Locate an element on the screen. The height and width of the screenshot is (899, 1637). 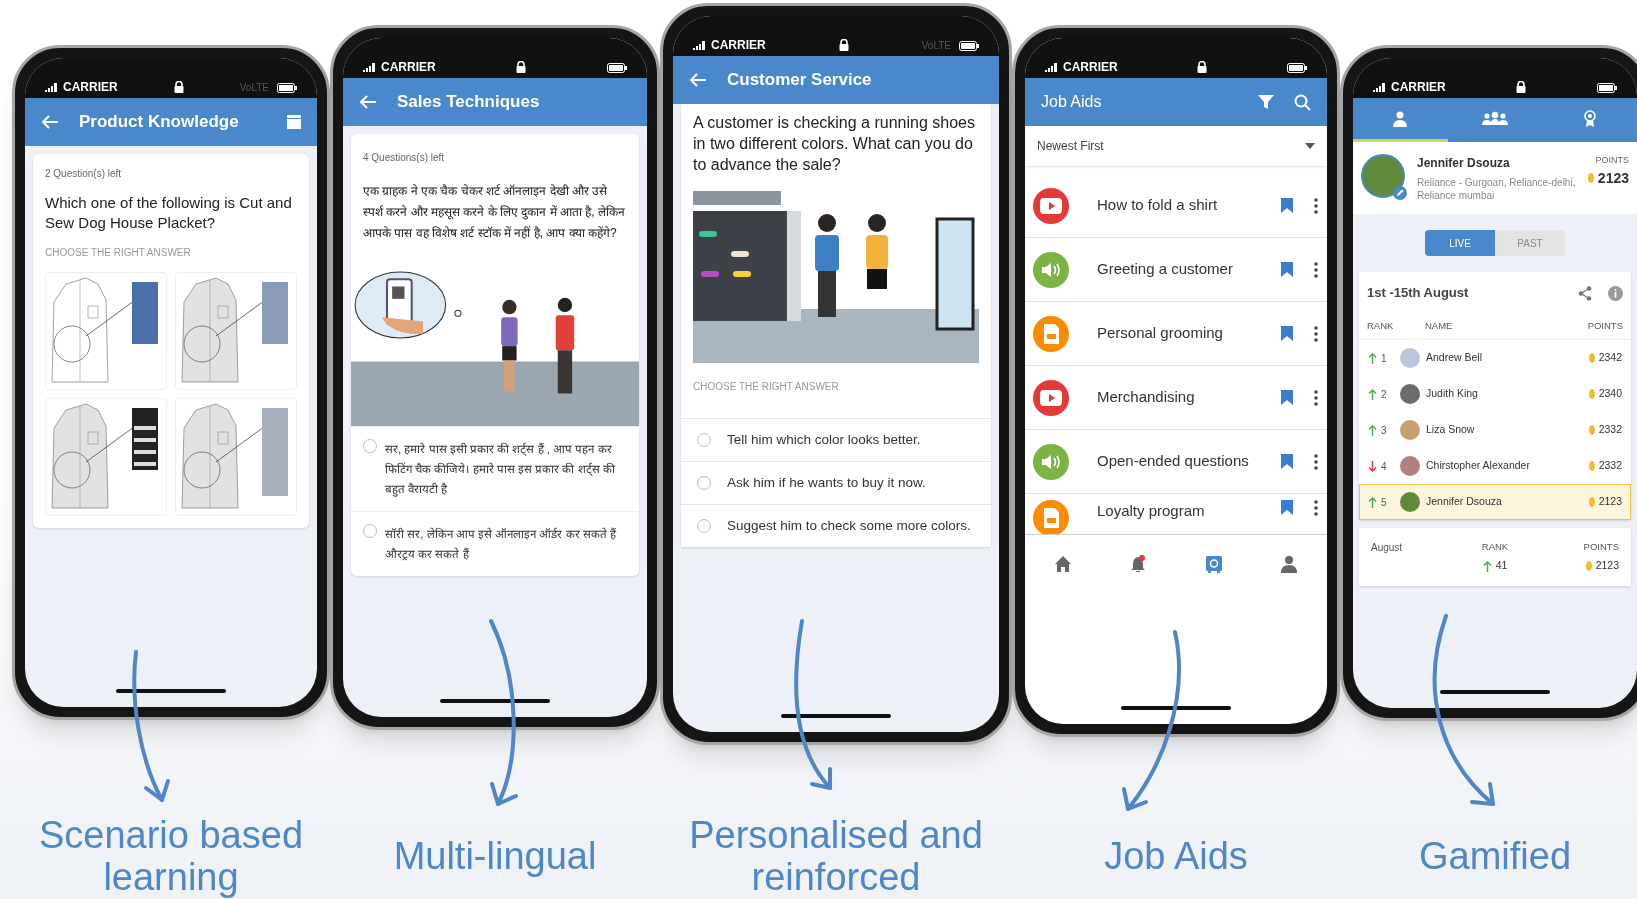
leaderboard-row: 4 Chirstopher Alexander 2332 is located at coordinates (1495, 466).